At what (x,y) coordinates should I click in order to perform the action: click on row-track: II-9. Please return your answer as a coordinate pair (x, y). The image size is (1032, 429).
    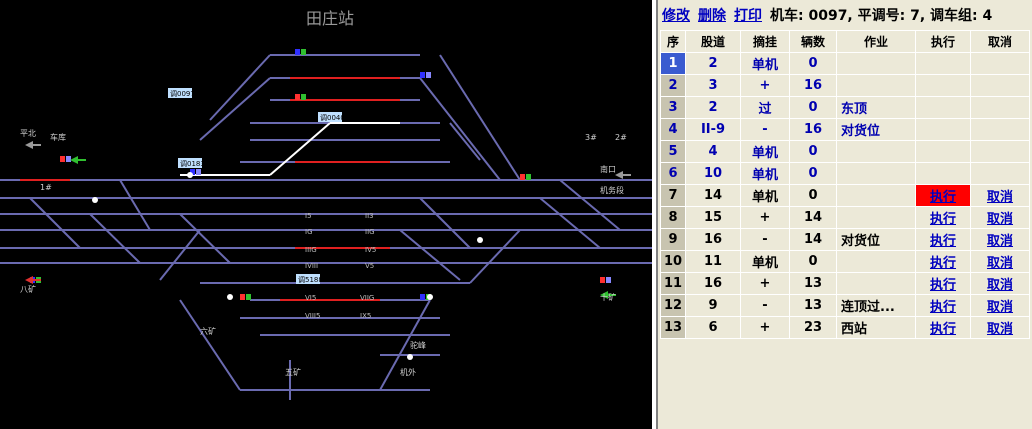
    Looking at the image, I should click on (713, 129).